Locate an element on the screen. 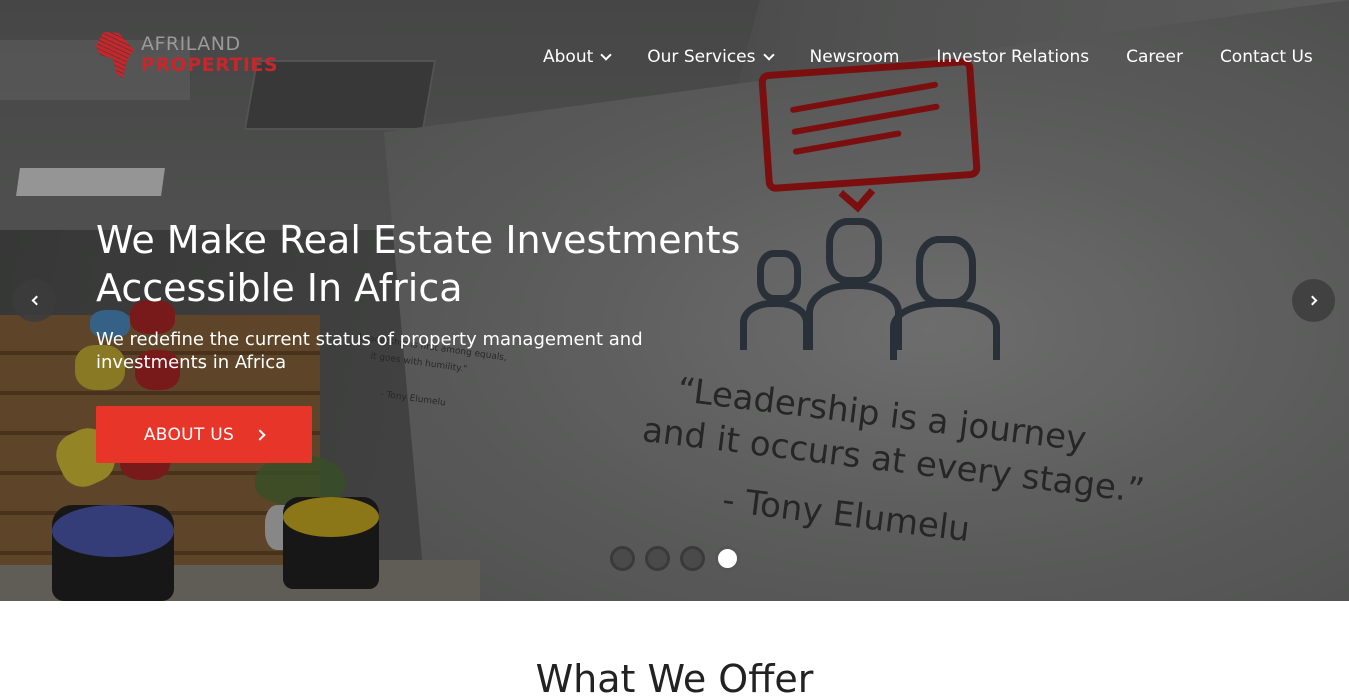  nav-item-label: Contact Us is located at coordinates (1266, 57).